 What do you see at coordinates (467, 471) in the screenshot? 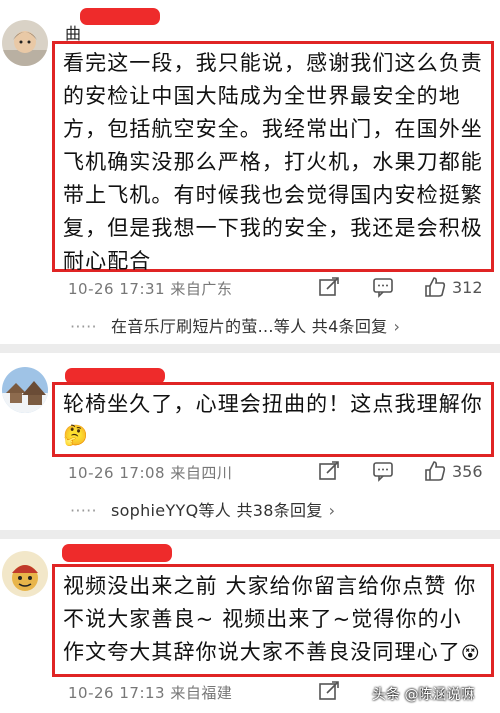
I see `like-count: 356` at bounding box center [467, 471].